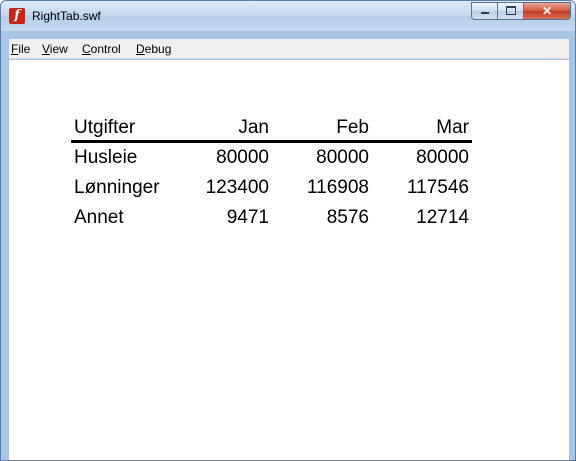 The width and height of the screenshot is (576, 461). Describe the element at coordinates (352, 127) in the screenshot. I see `column-header-feb: Feb` at that location.